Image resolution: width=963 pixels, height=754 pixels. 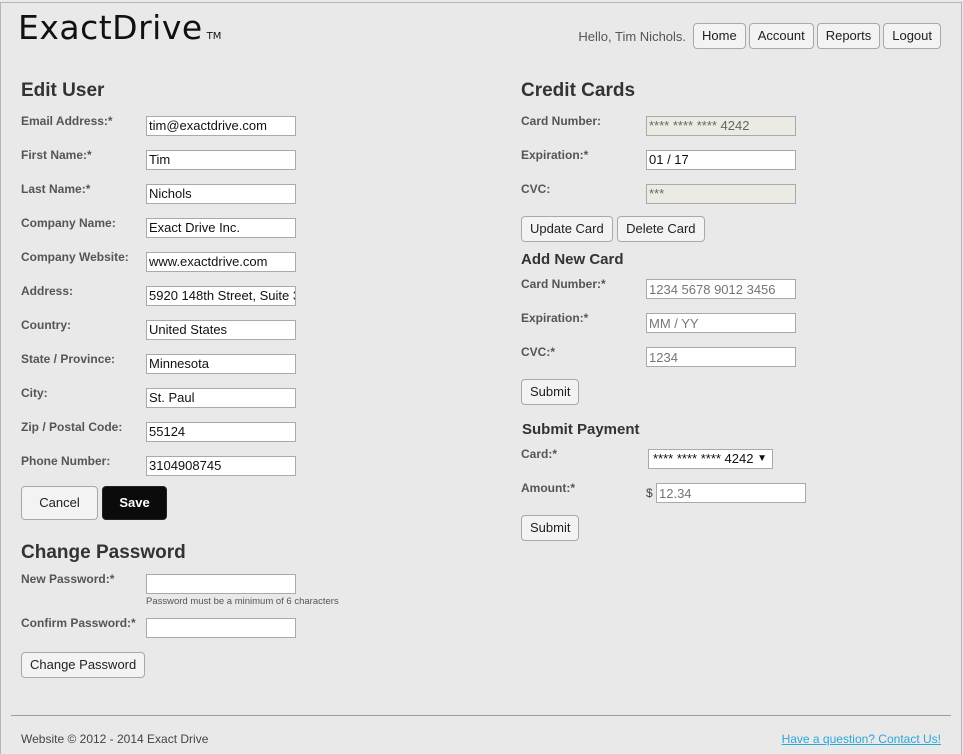 I want to click on form-row-last-name: Last Name:* Nichols, so click(x=231, y=199).